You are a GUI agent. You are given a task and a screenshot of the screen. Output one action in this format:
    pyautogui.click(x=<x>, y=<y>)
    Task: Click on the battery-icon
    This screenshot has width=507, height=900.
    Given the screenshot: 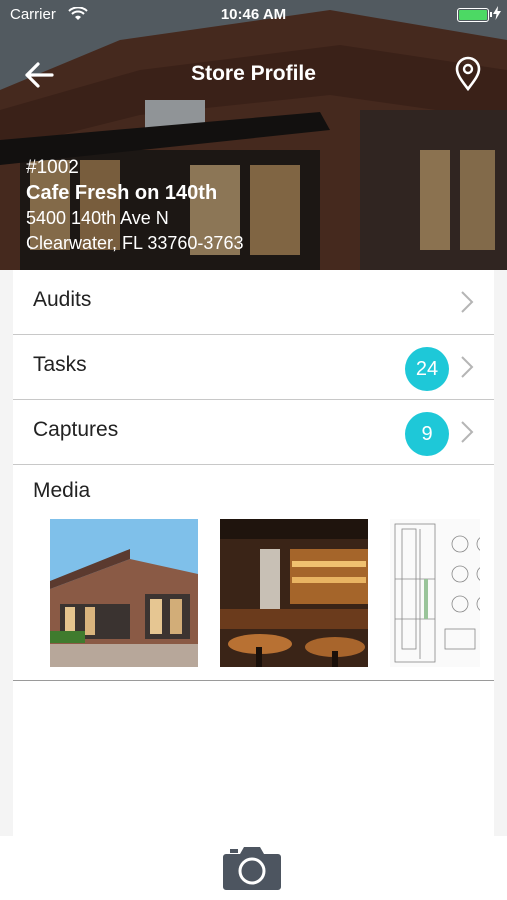 What is the action you would take?
    pyautogui.click(x=474, y=15)
    